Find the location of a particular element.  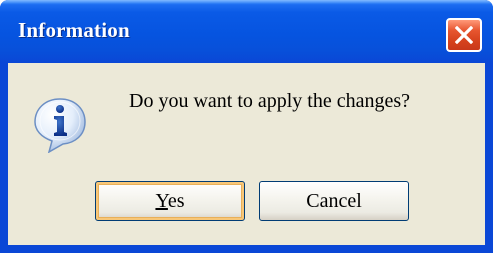

yes-button-label: Yes is located at coordinates (169, 201).